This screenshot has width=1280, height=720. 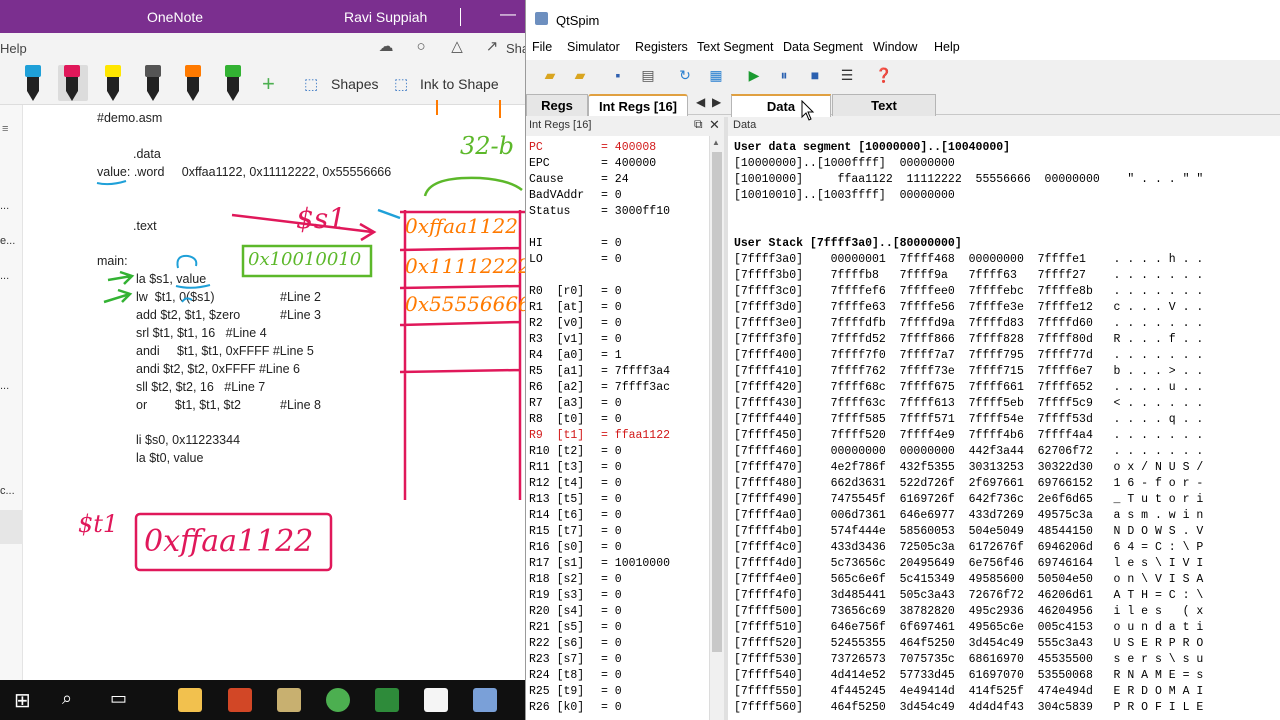 I want to click on tab-scroll-right-icon: ▶, so click(x=716, y=102).